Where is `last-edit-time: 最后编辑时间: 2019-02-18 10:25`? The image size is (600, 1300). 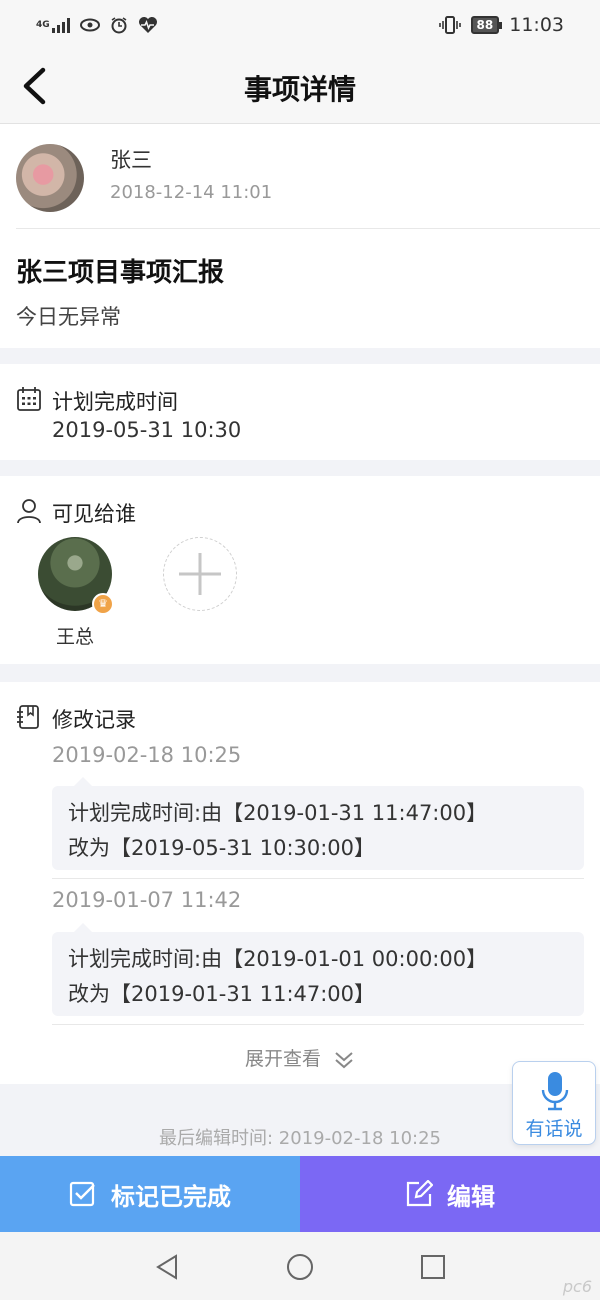
last-edit-time: 最后编辑时间: 2019-02-18 10:25 is located at coordinates (300, 1138).